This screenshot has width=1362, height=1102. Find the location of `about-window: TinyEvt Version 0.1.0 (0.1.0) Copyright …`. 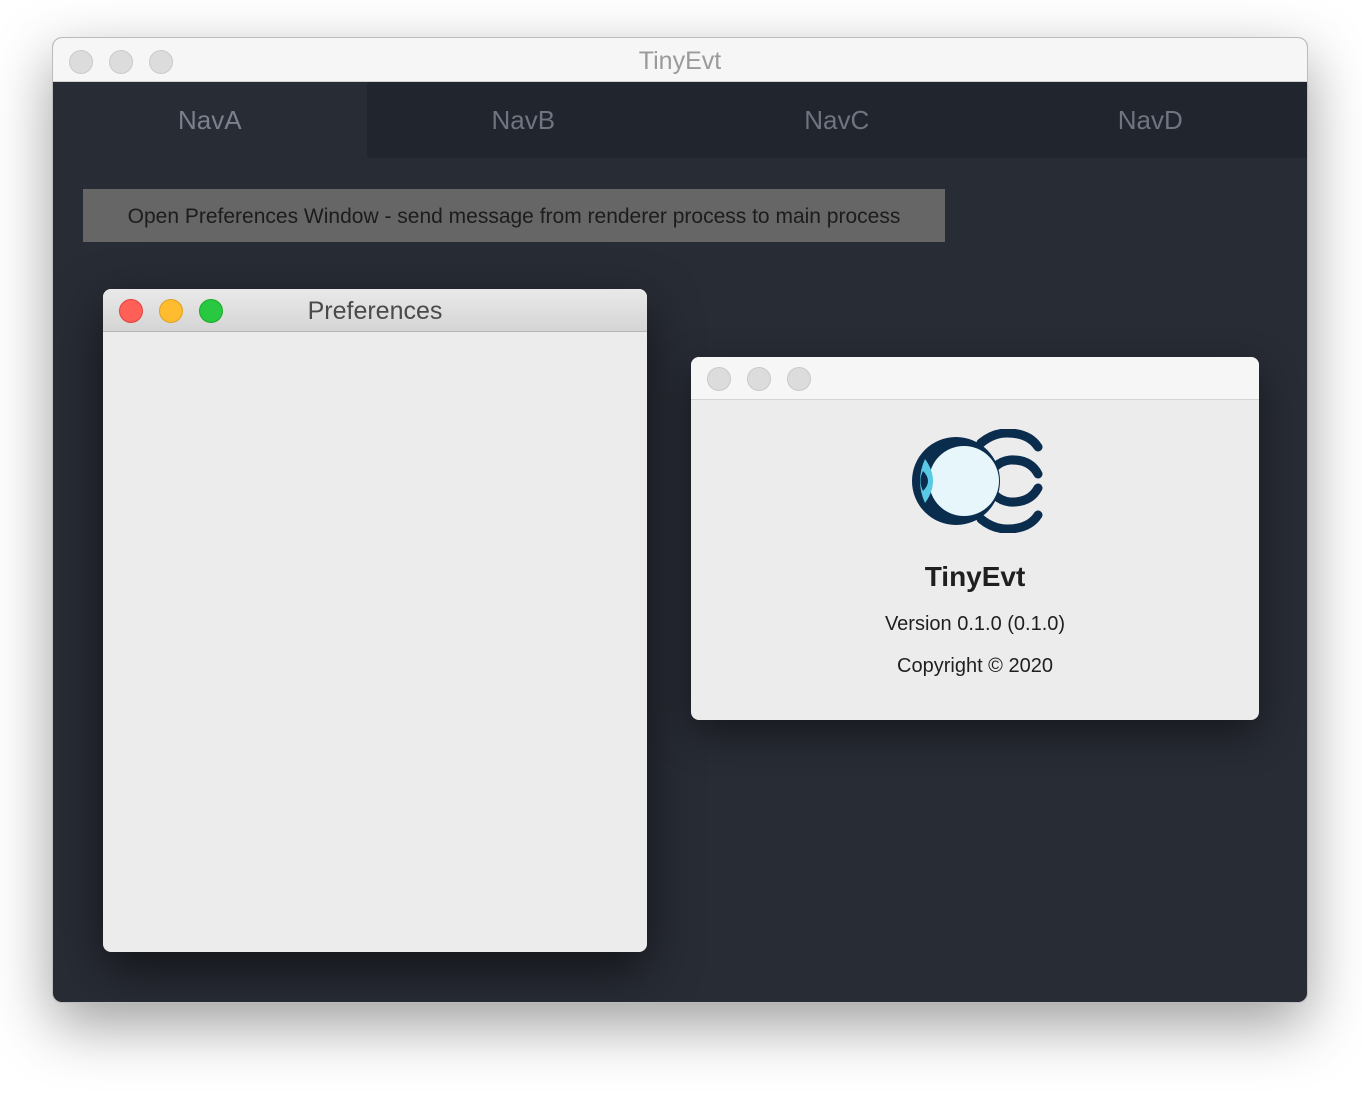

about-window: TinyEvt Version 0.1.0 (0.1.0) Copyright … is located at coordinates (975, 538).